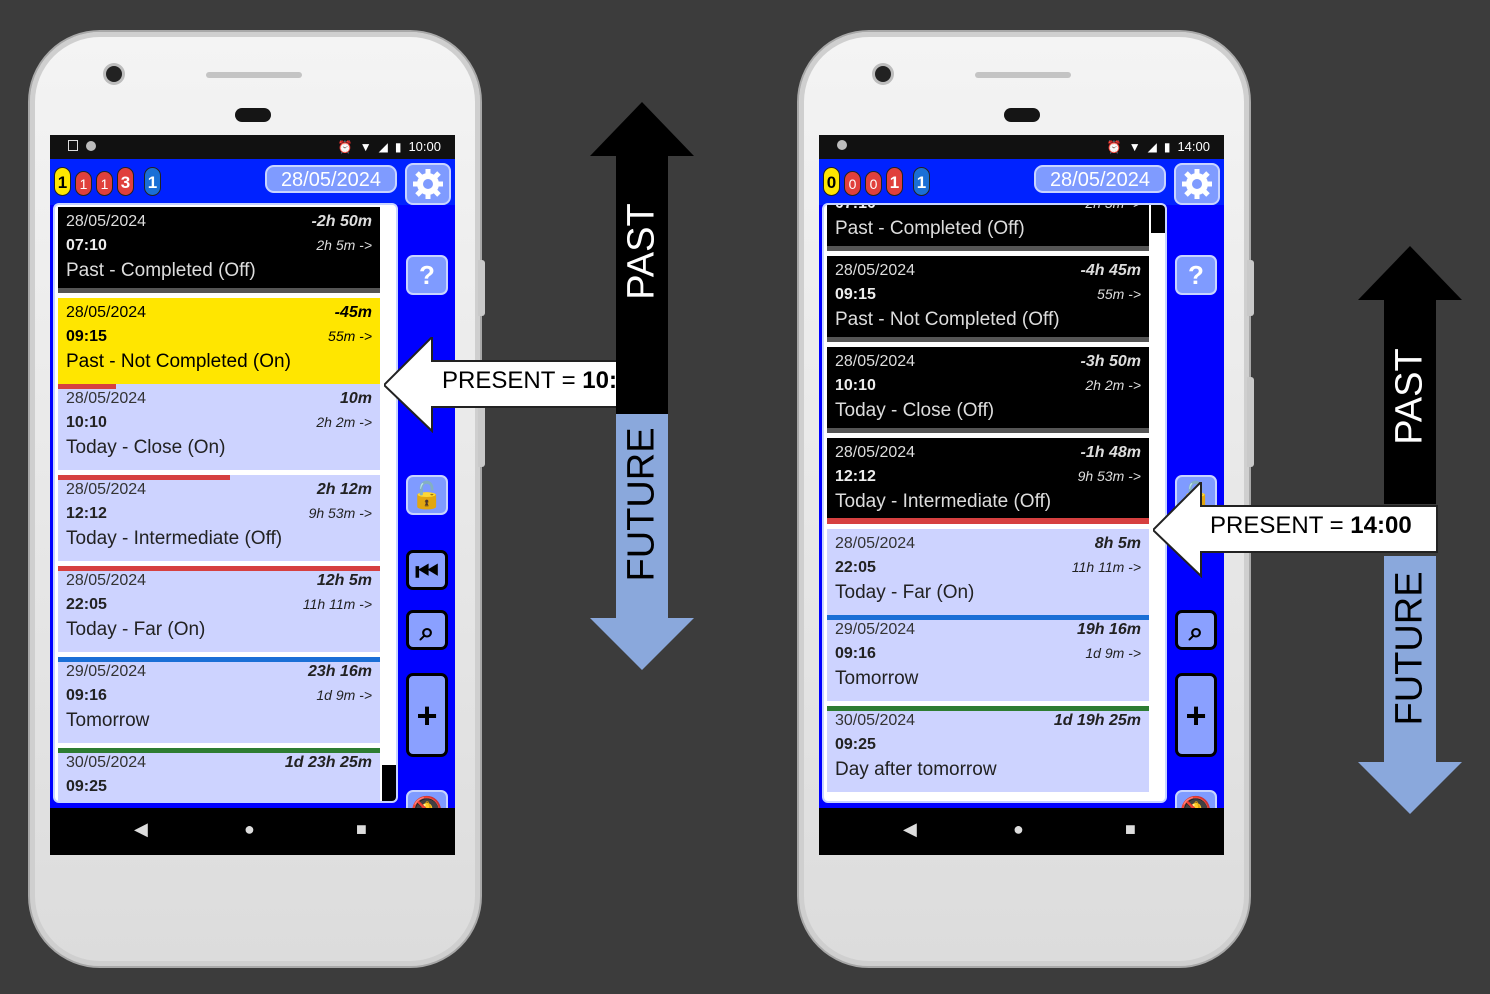  I want to click on event-relative-time: -45m, so click(353, 312).